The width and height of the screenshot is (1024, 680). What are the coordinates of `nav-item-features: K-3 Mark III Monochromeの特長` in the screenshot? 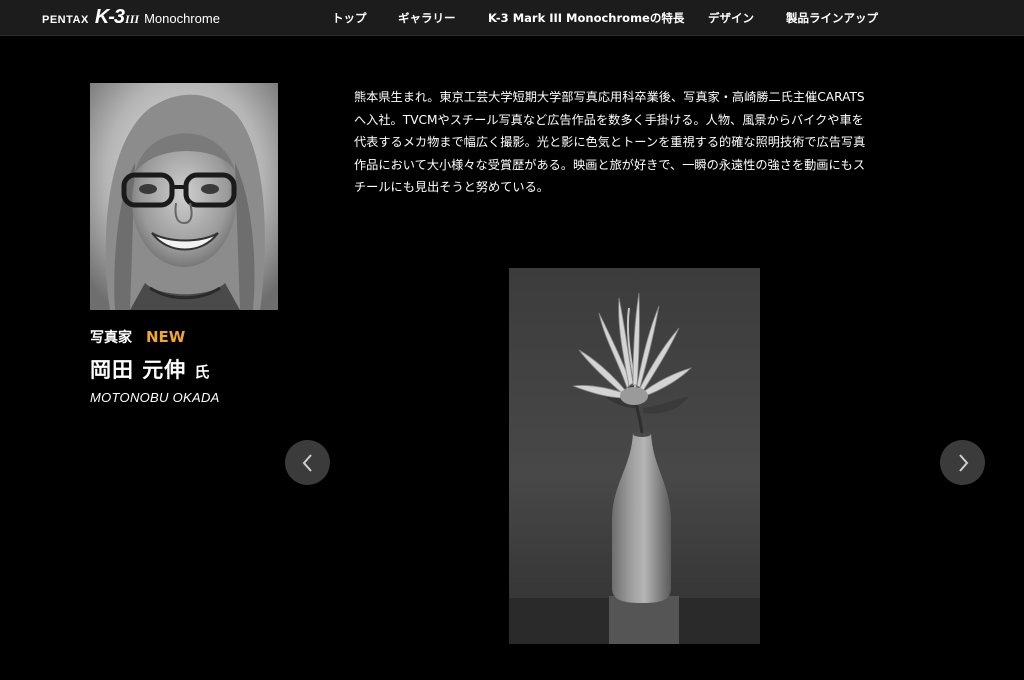 It's located at (586, 18).